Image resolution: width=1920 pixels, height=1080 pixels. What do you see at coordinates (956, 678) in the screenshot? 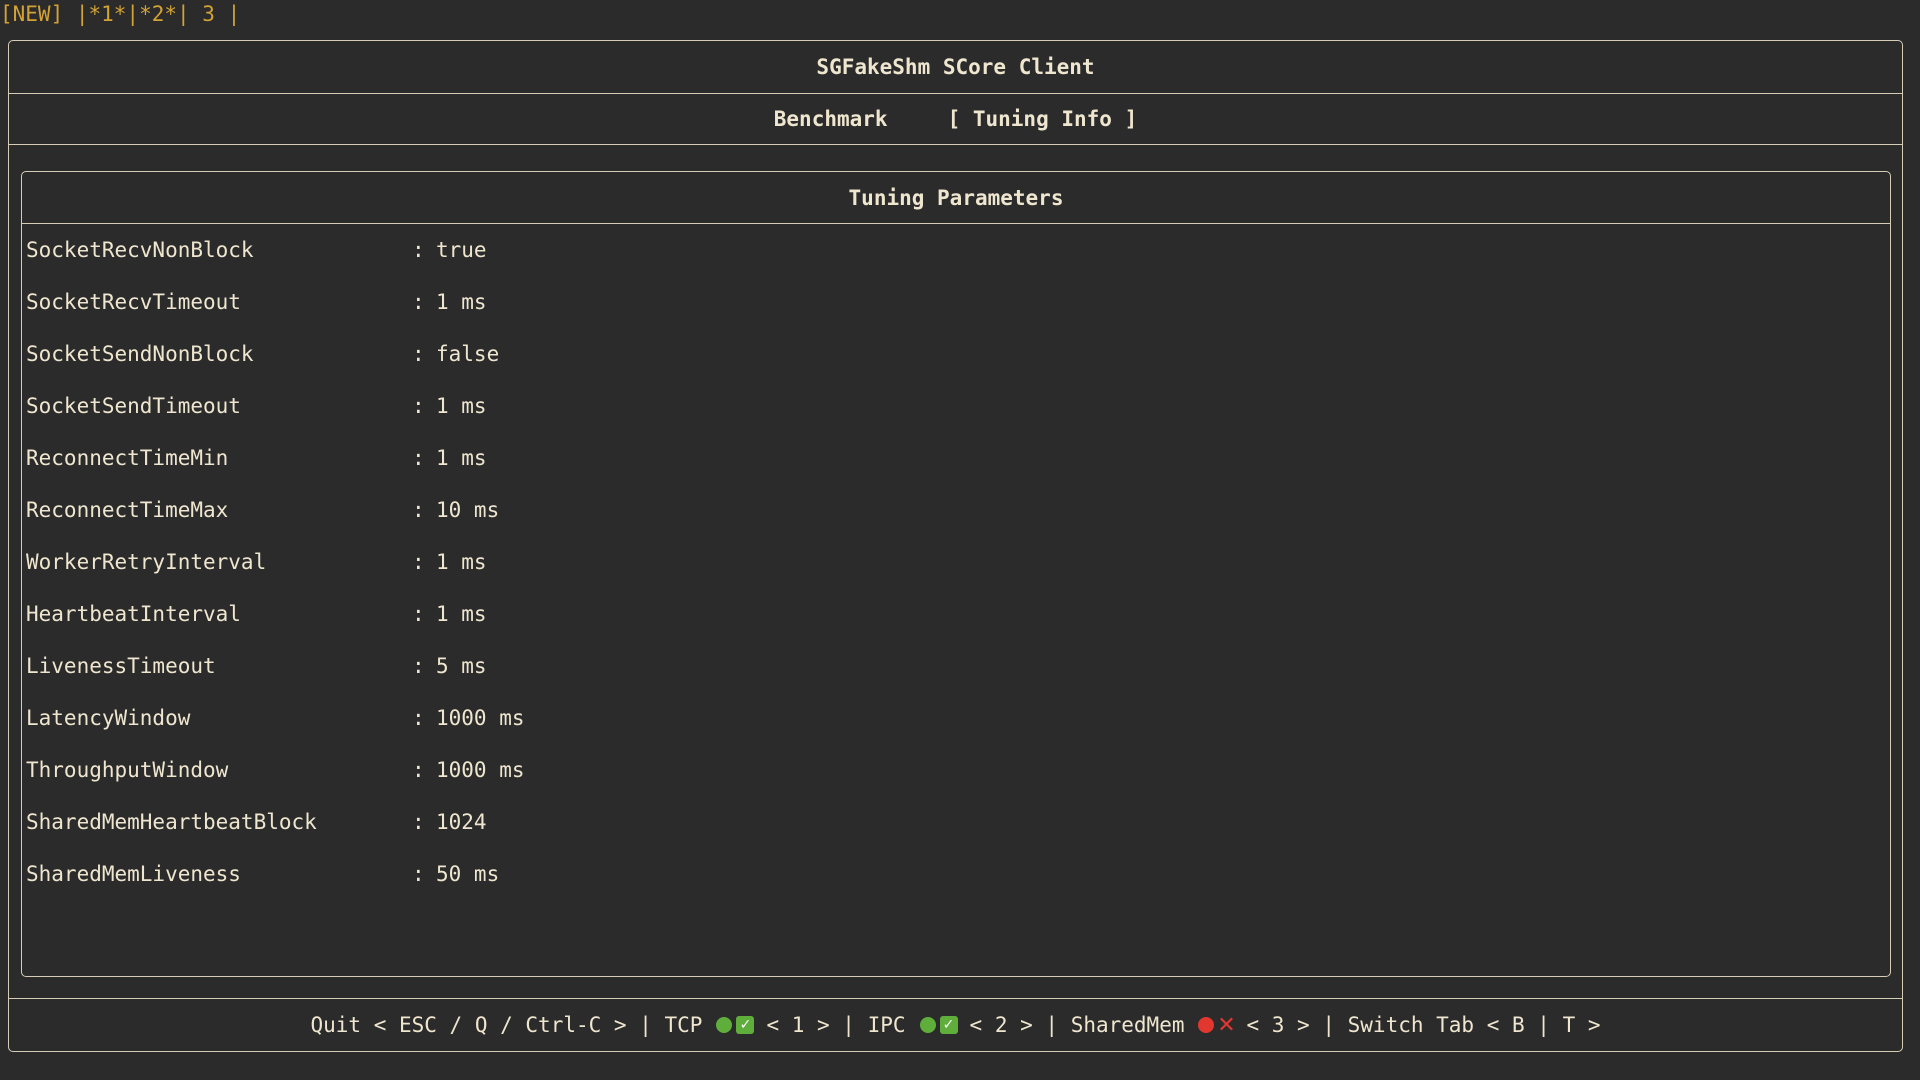
I see `param-row: LivenessTimeout:5 ms` at bounding box center [956, 678].